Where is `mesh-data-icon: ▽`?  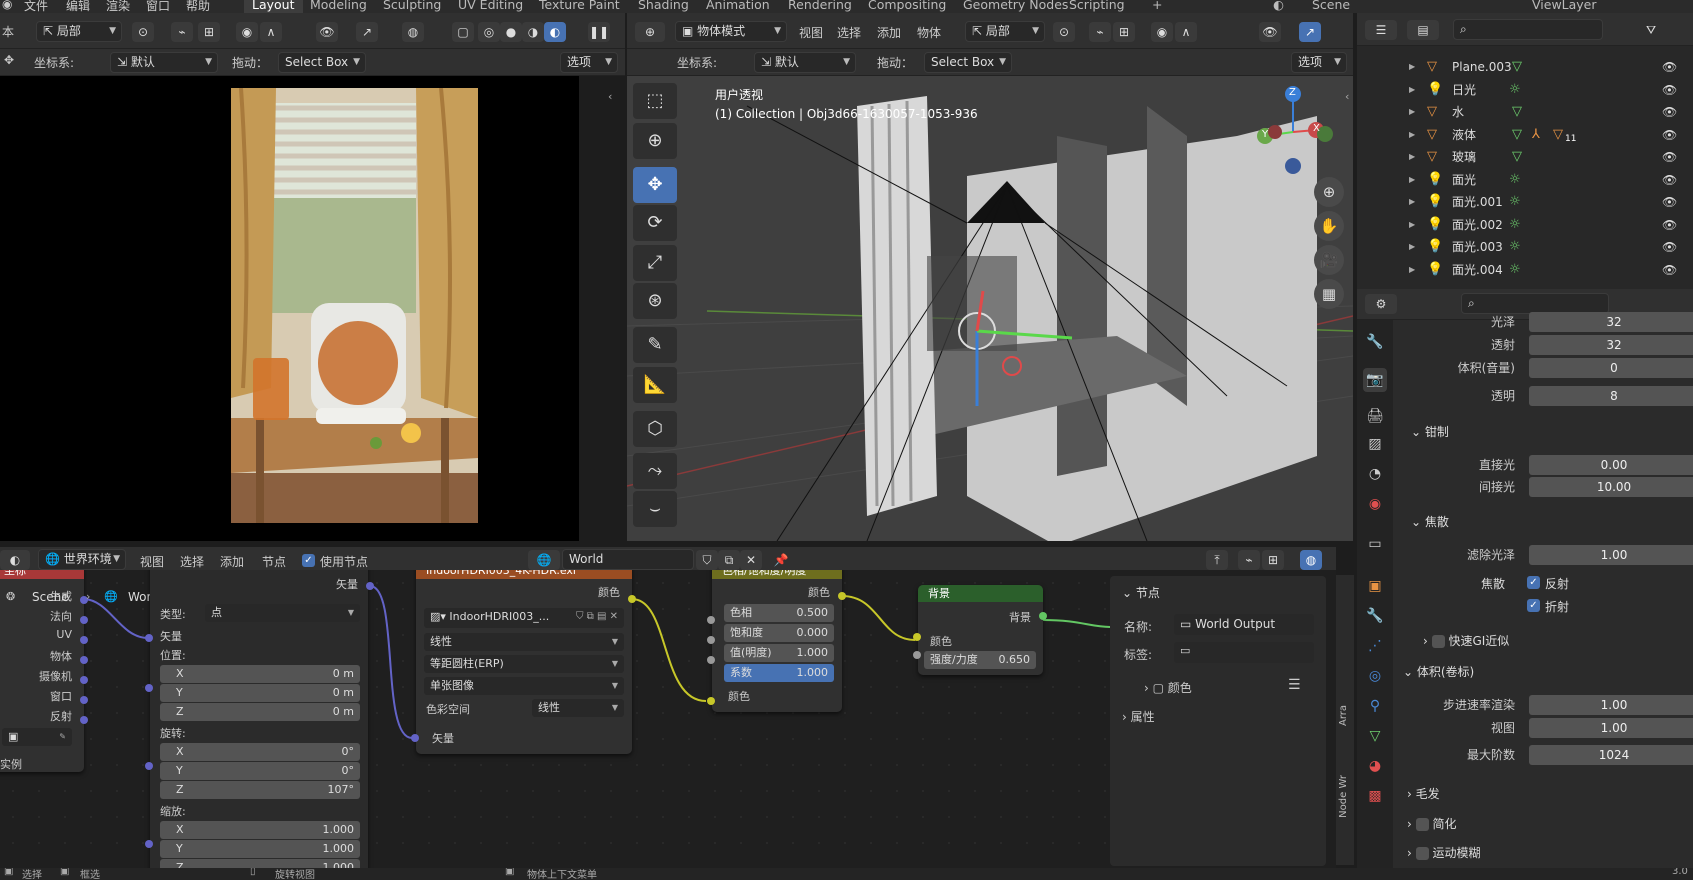 mesh-data-icon: ▽ is located at coordinates (1517, 112).